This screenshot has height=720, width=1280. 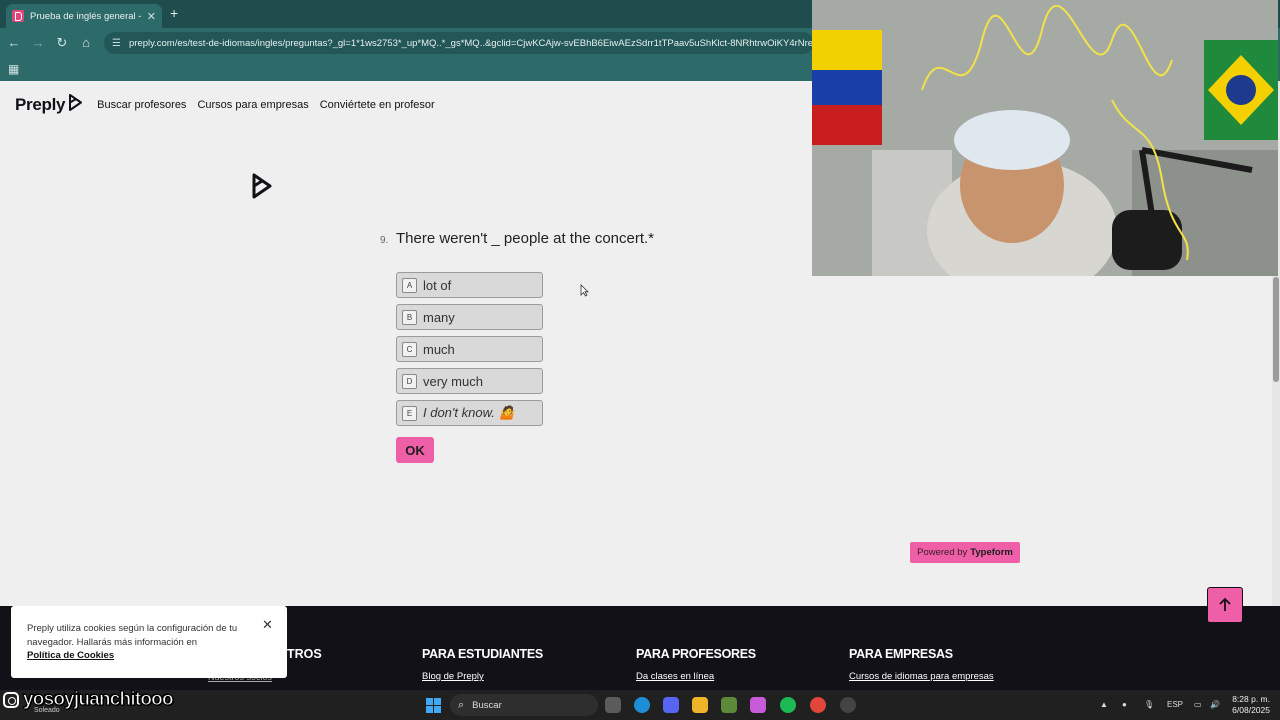 What do you see at coordinates (384, 240) in the screenshot?
I see `question-number: 9.` at bounding box center [384, 240].